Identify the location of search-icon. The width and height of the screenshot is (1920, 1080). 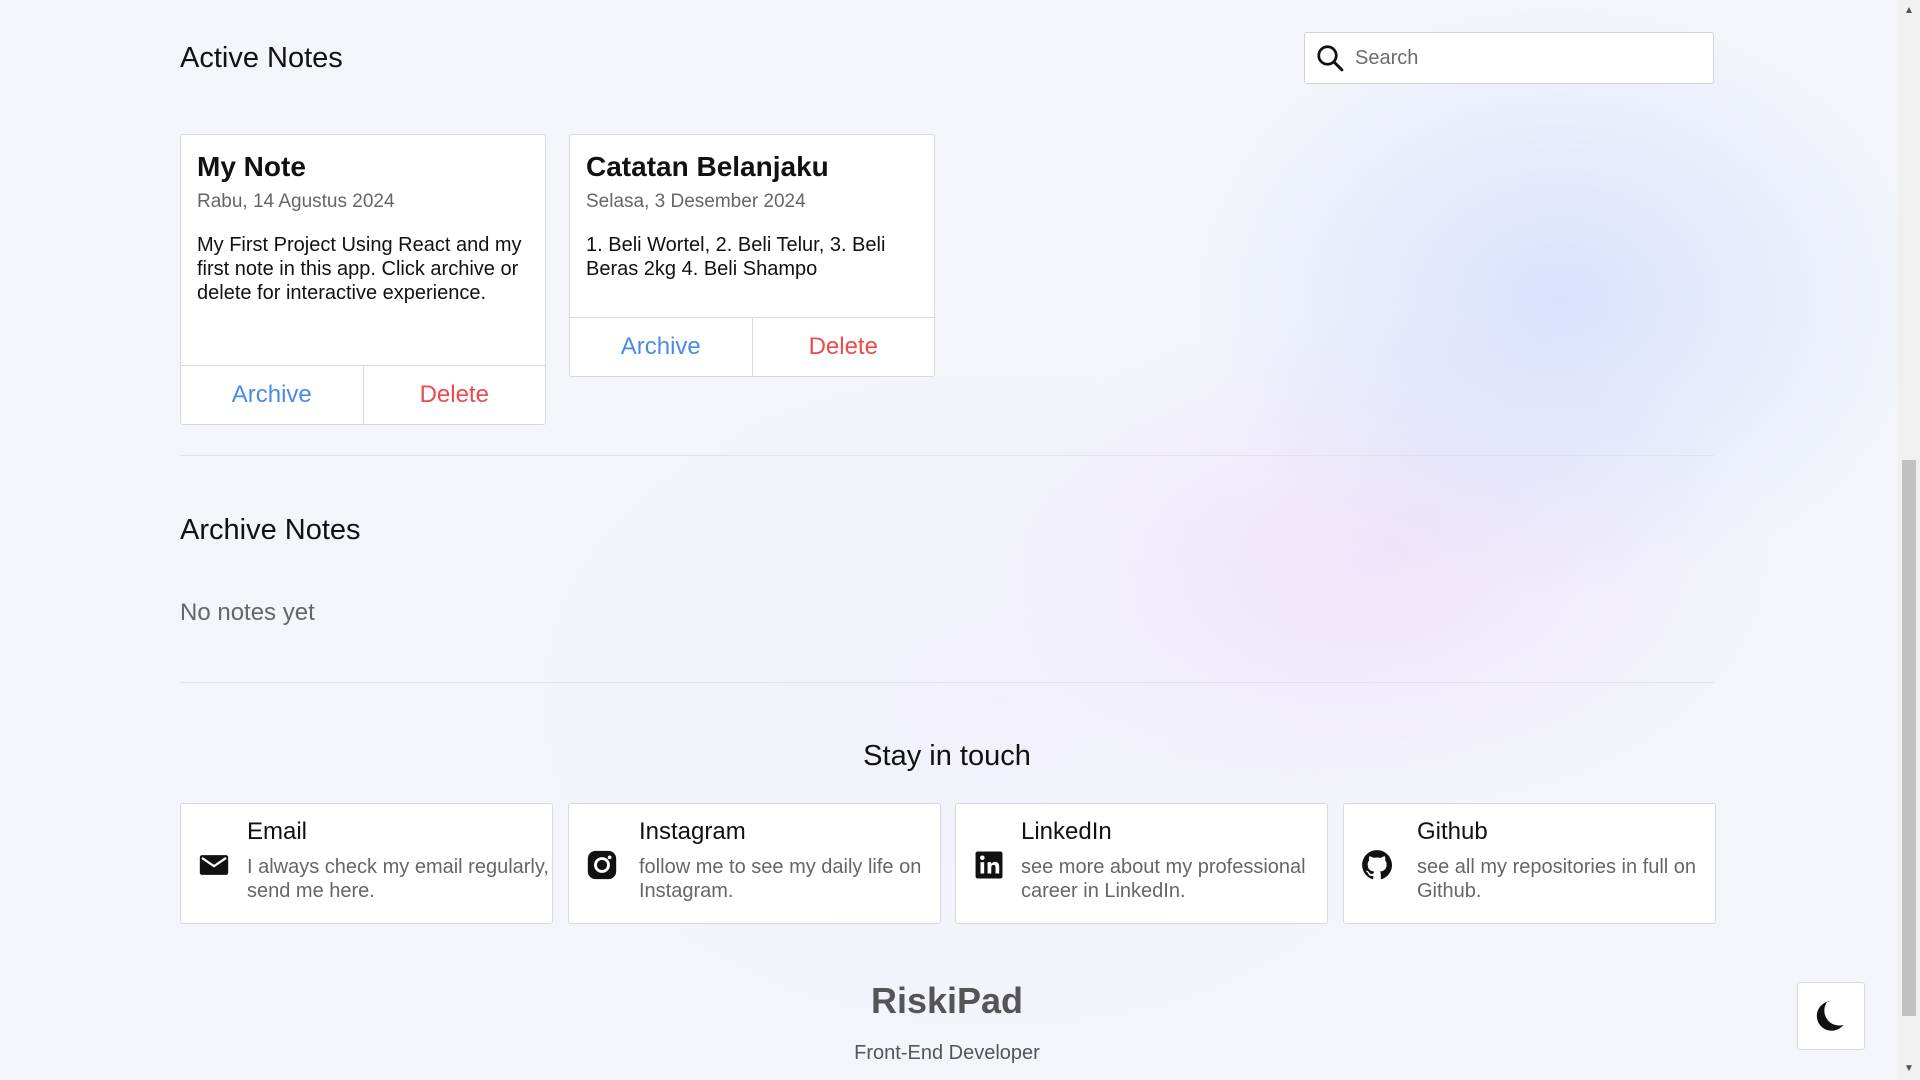
(1330, 58).